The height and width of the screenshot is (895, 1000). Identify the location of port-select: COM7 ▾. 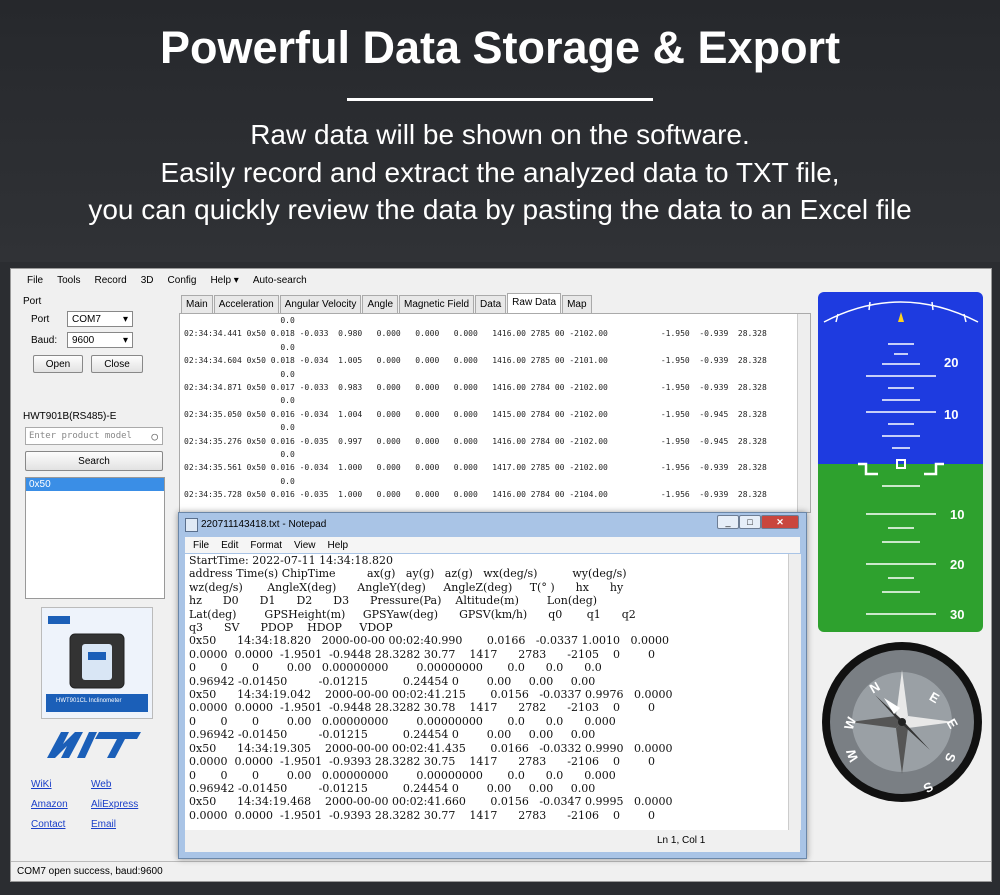
(100, 319).